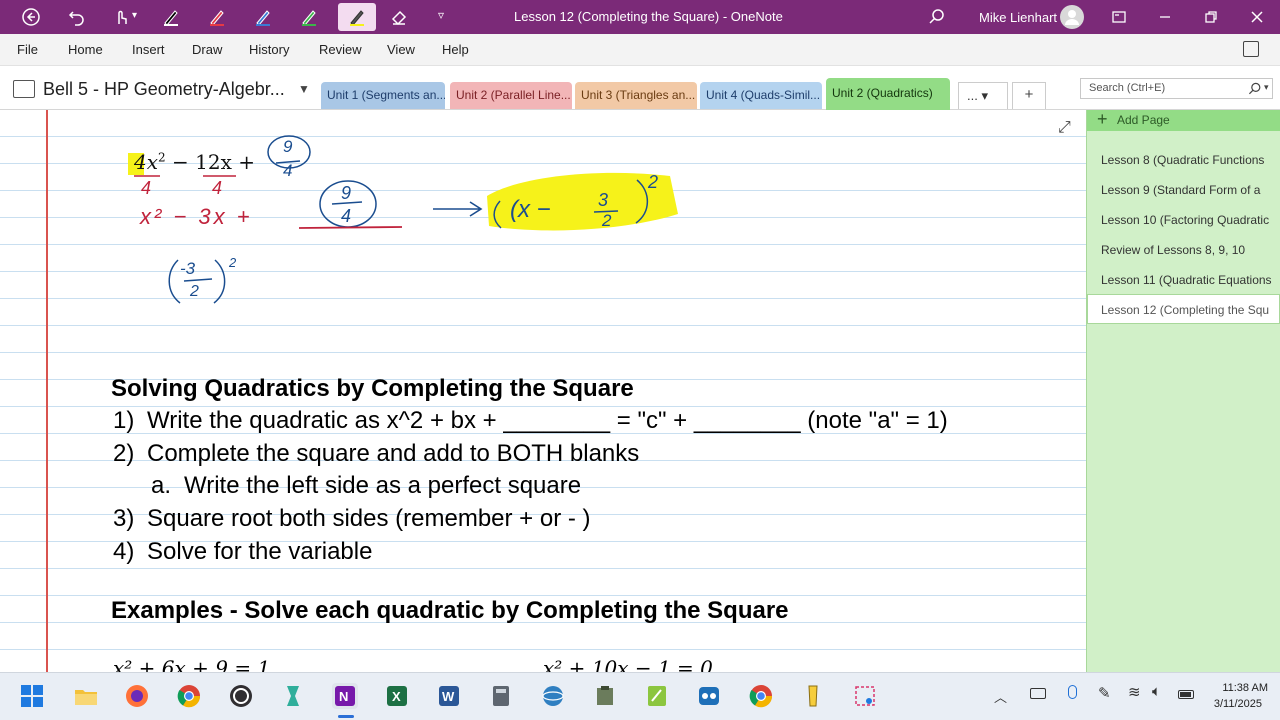 This screenshot has height=720, width=1280. What do you see at coordinates (1237, 688) in the screenshot?
I see `clock-time: 11:38 AM` at bounding box center [1237, 688].